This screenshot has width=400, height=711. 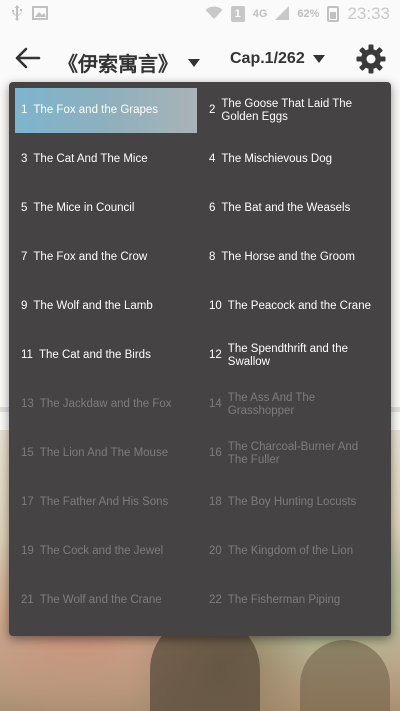 I want to click on chapter-title: The Bat and the Weasels, so click(x=286, y=208).